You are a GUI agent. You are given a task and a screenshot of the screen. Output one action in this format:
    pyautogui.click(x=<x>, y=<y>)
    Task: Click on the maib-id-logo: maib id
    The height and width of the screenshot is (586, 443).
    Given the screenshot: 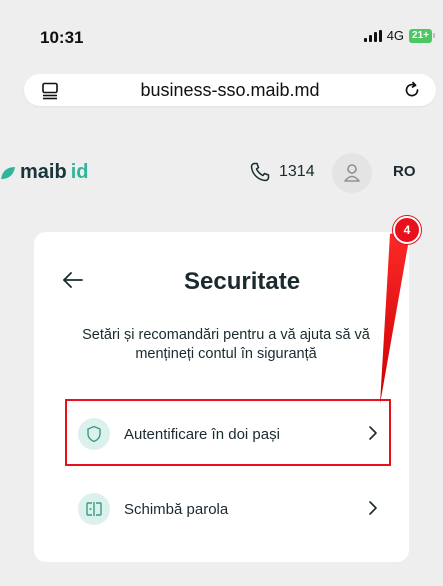 What is the action you would take?
    pyautogui.click(x=44, y=172)
    